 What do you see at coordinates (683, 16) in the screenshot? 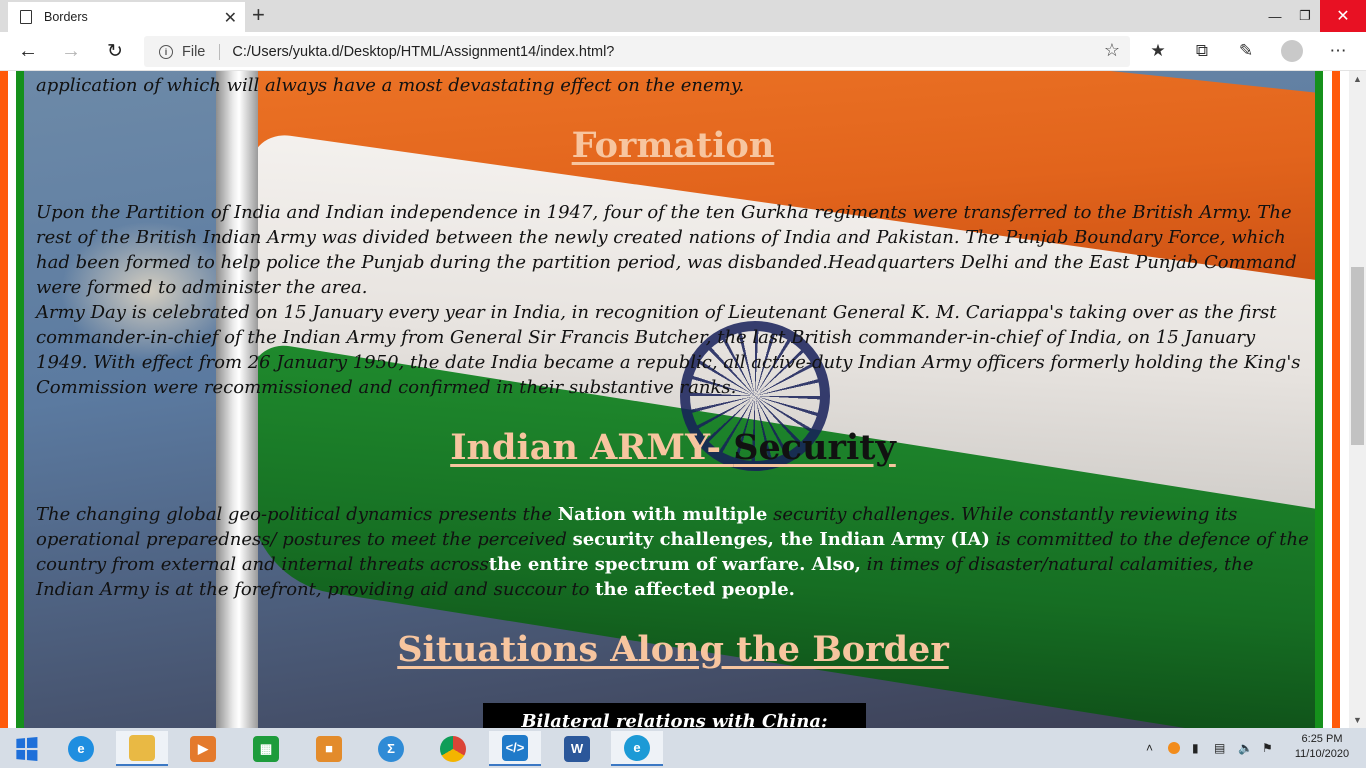
I see `browser-tab-strip: Borders ✕ + — ❐ ✕` at bounding box center [683, 16].